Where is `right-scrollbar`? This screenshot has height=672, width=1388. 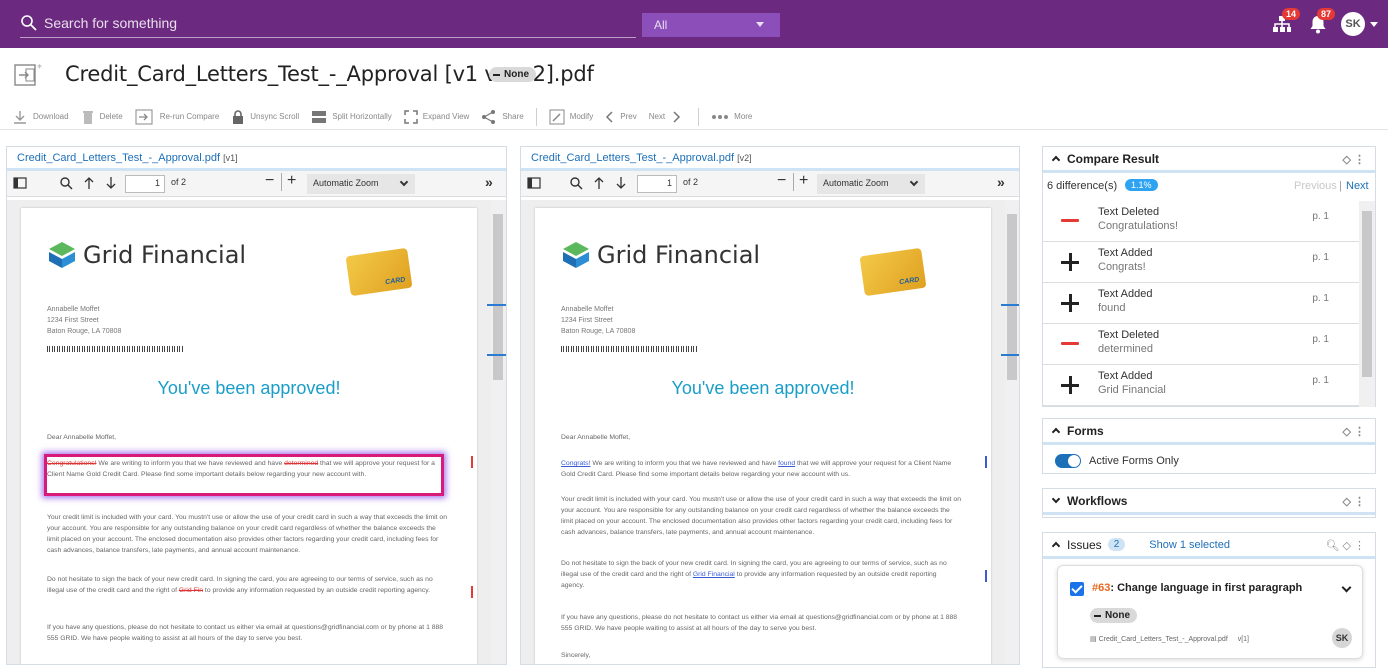
right-scrollbar is located at coordinates (1010, 432).